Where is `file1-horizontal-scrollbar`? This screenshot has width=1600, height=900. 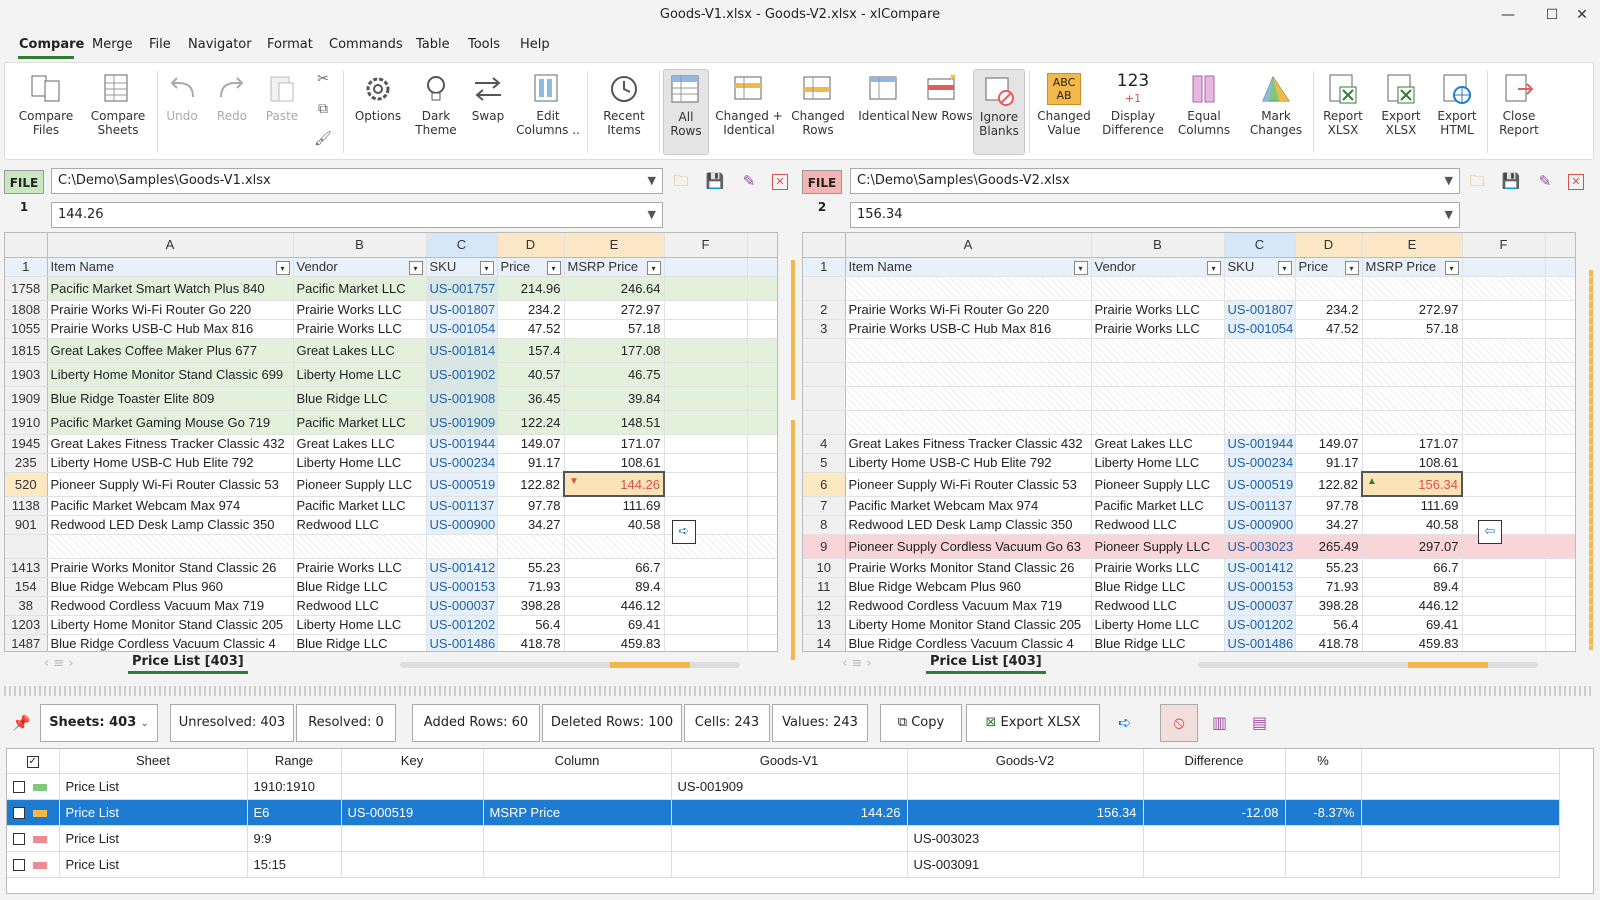 file1-horizontal-scrollbar is located at coordinates (570, 665).